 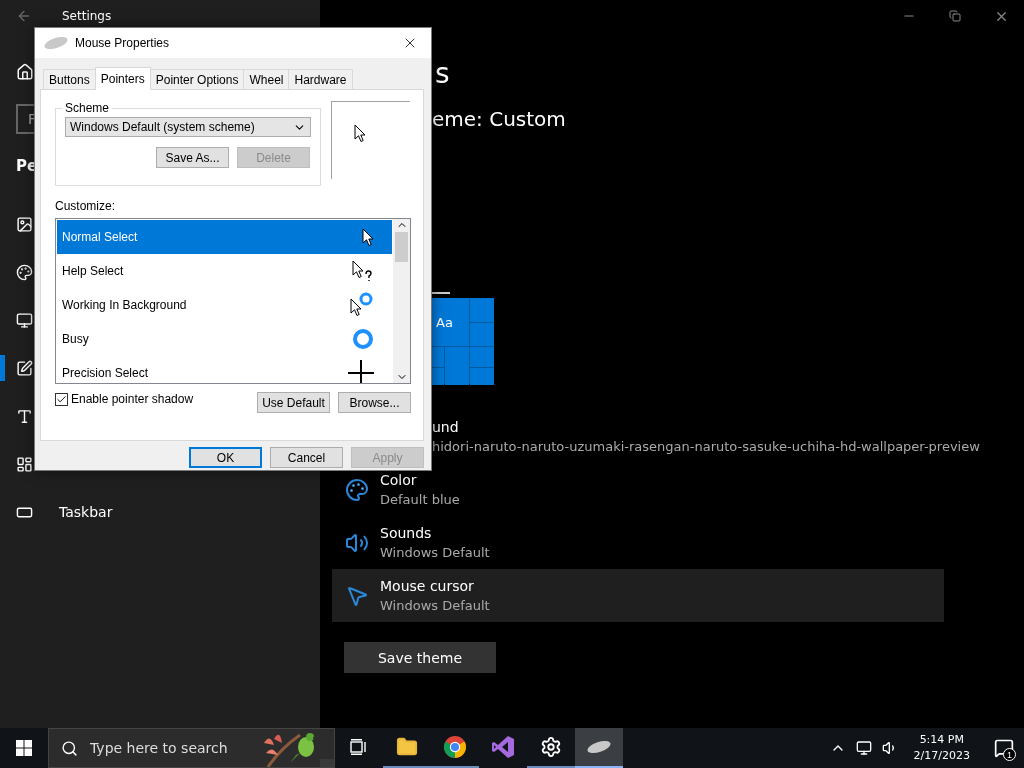 I want to click on row-value: Default blue, so click(x=420, y=499).